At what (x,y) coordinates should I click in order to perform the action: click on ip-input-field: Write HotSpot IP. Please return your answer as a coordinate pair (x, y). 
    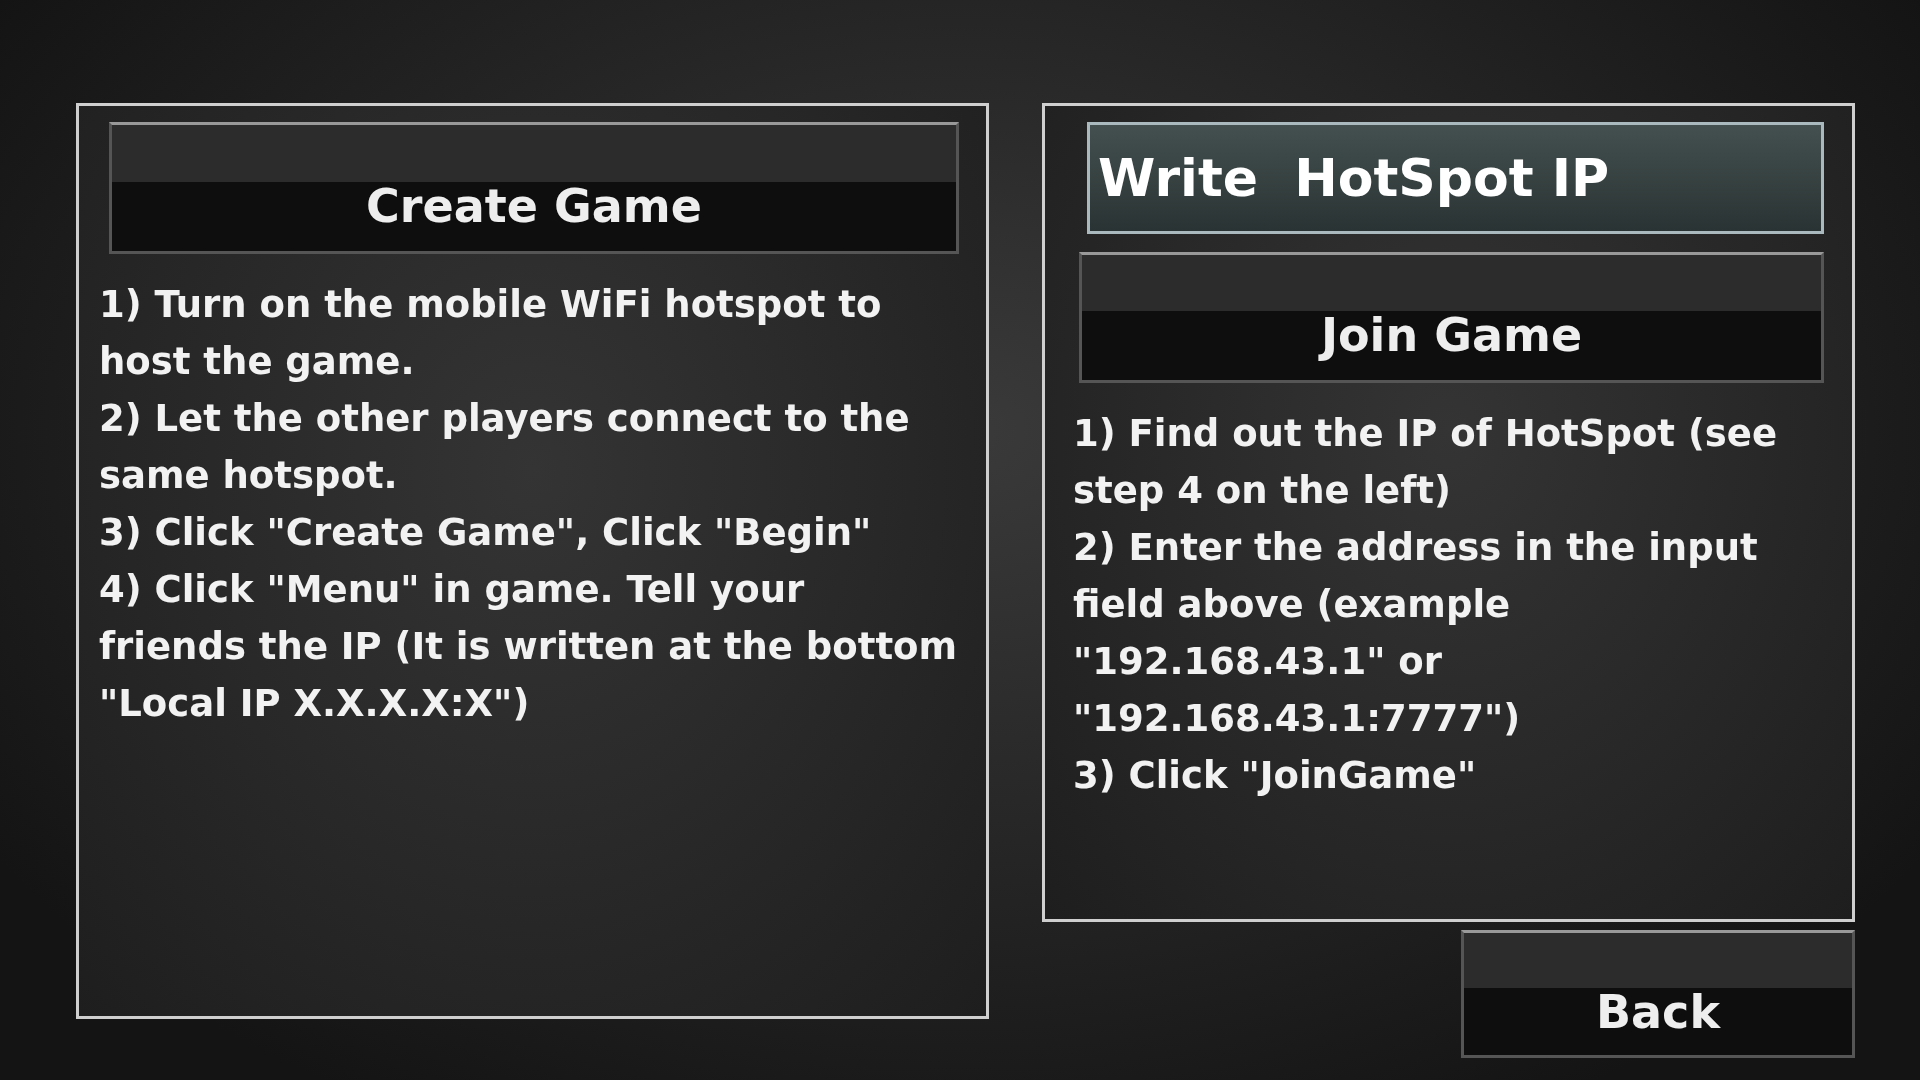
    Looking at the image, I should click on (1455, 178).